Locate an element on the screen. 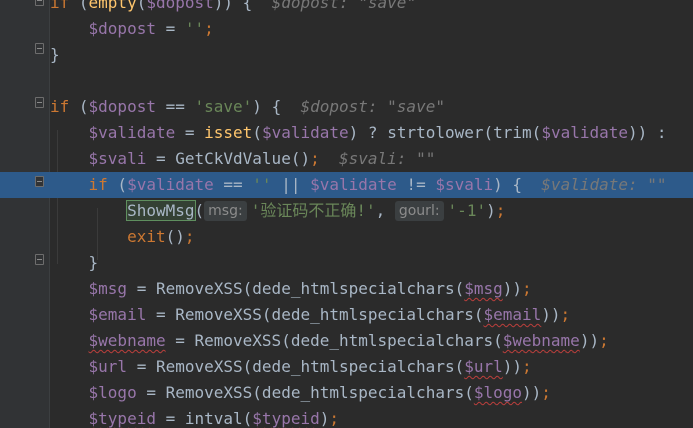 The image size is (693, 428). code-line: if (empty($dopost)) { $dopost: "save" is located at coordinates (346, 8).